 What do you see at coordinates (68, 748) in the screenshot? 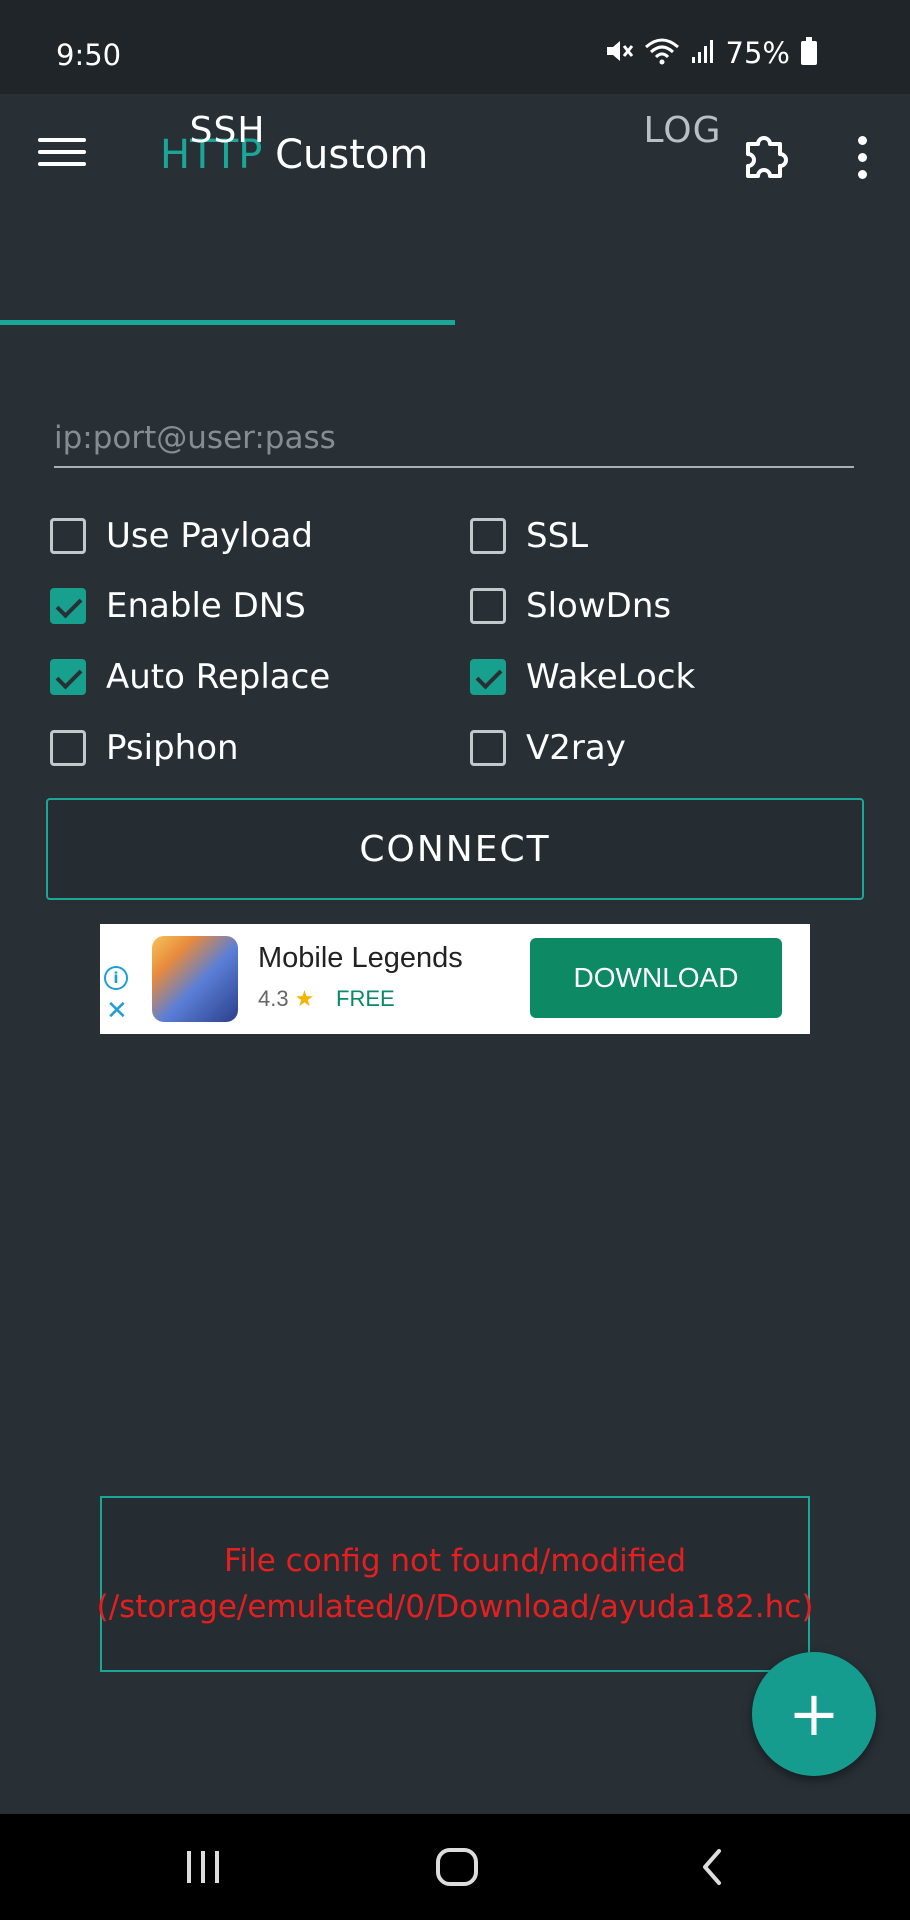
I see `checkbox-psiphon` at bounding box center [68, 748].